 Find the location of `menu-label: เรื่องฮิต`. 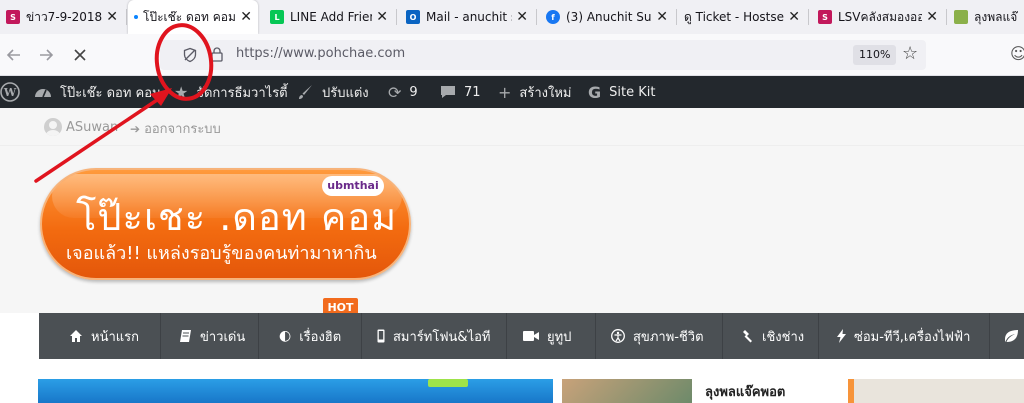

menu-label: เรื่องฮิต is located at coordinates (320, 337).